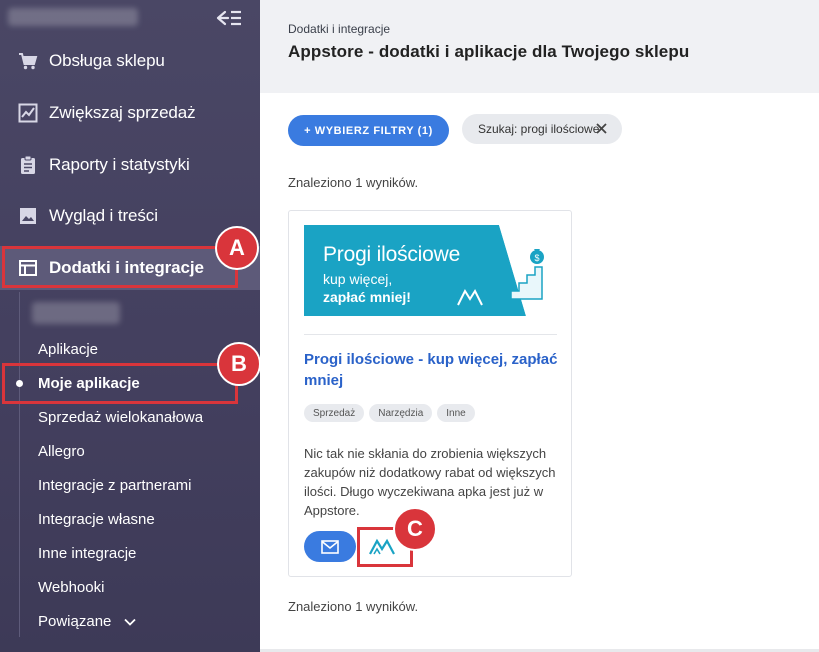 The image size is (819, 652). I want to click on submenu-item-webhooki: Webhooki, so click(71, 587).